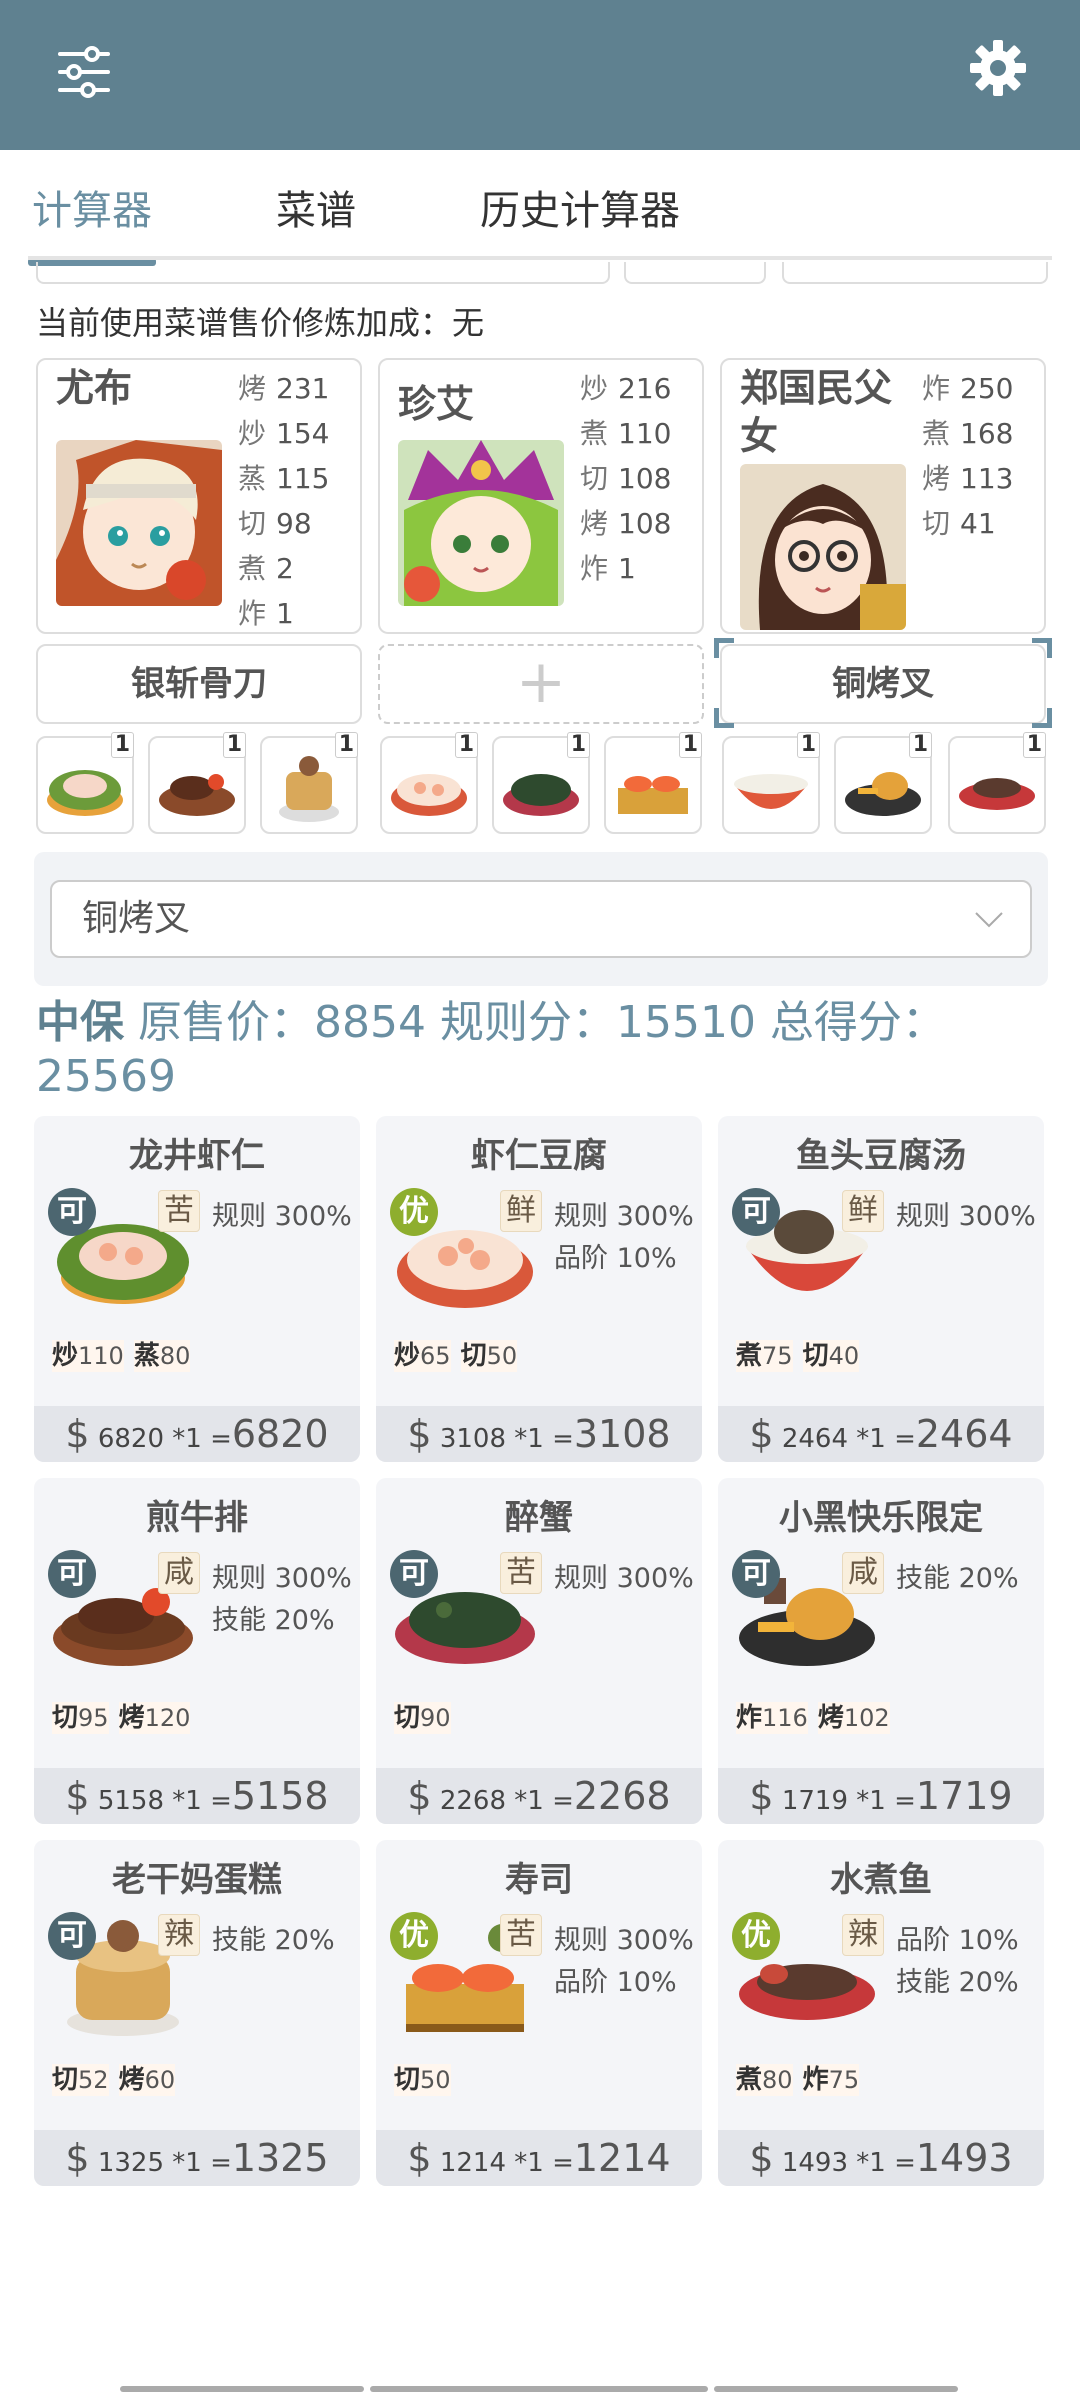 The height and width of the screenshot is (2400, 1080). Describe the element at coordinates (154, 1718) in the screenshot. I see `skill-requirement: 烤120` at that location.